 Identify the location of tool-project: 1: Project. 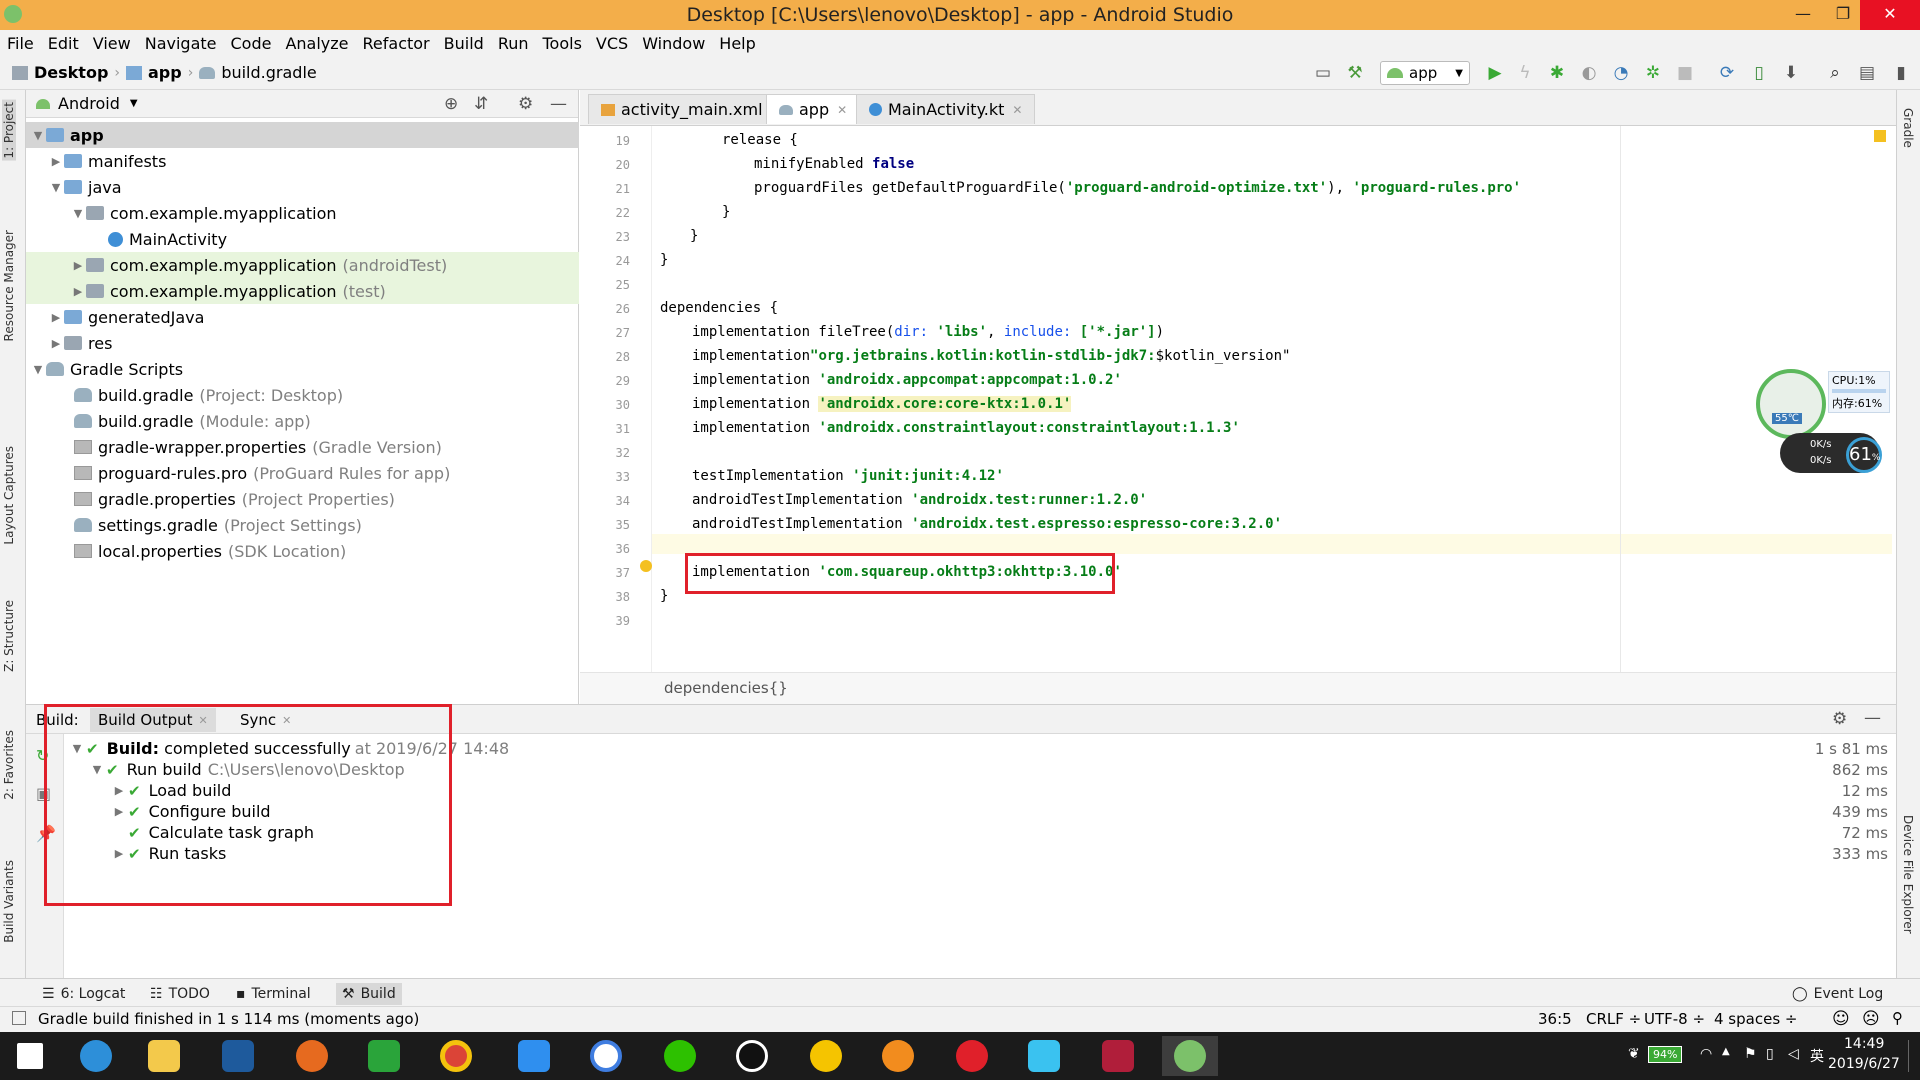
(9, 130).